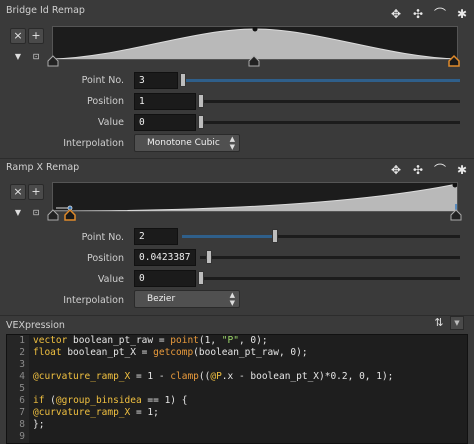 This screenshot has width=474, height=444. Describe the element at coordinates (50, 352) in the screenshot. I see `code-token: float` at that location.